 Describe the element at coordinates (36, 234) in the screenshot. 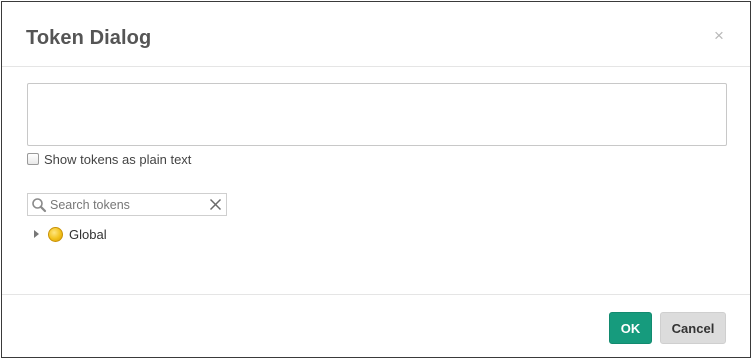

I see `expand-arrow-icon` at that location.